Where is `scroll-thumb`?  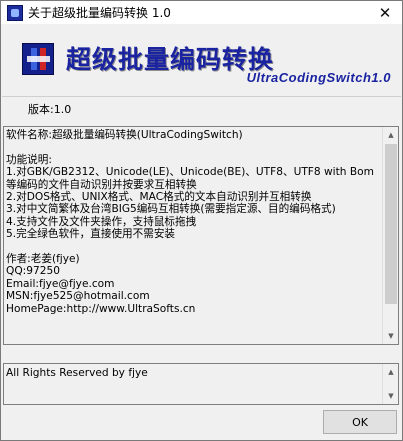
scroll-thumb is located at coordinates (391, 224).